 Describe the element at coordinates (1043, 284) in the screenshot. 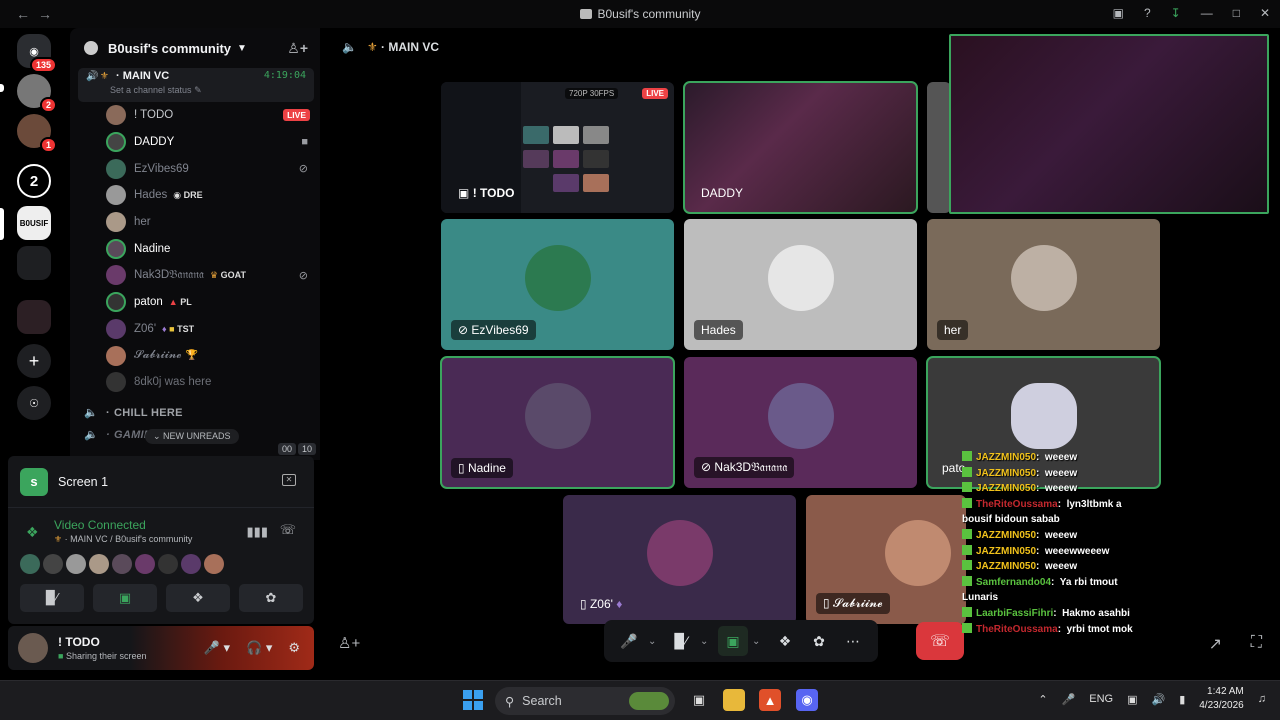

I see `tile-her: her` at that location.